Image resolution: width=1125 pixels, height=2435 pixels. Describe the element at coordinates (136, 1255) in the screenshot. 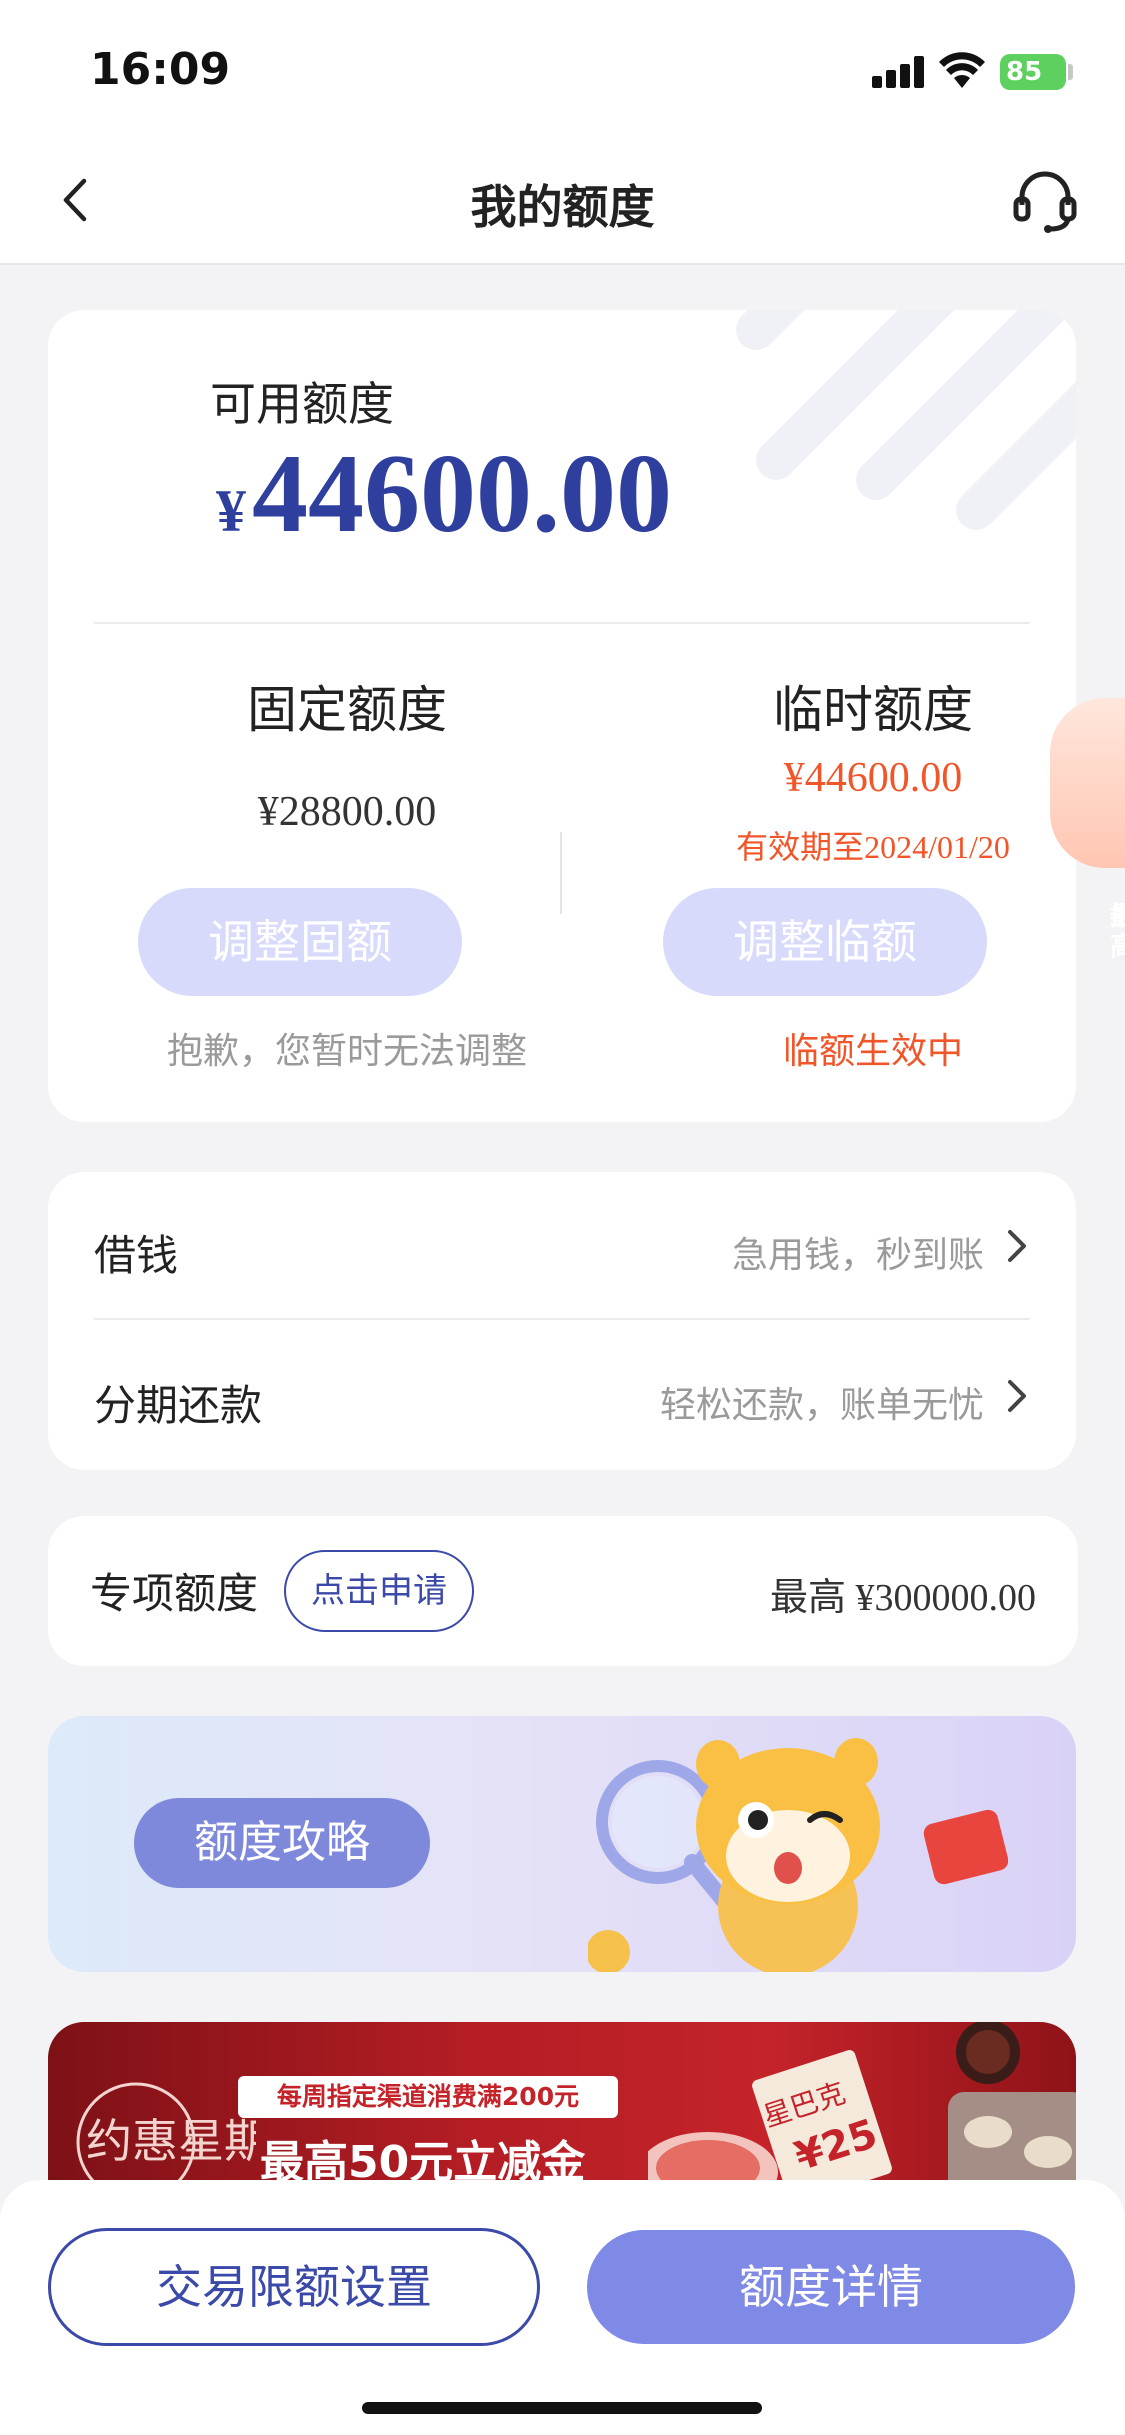

I see `menu-item-label: 借钱` at that location.